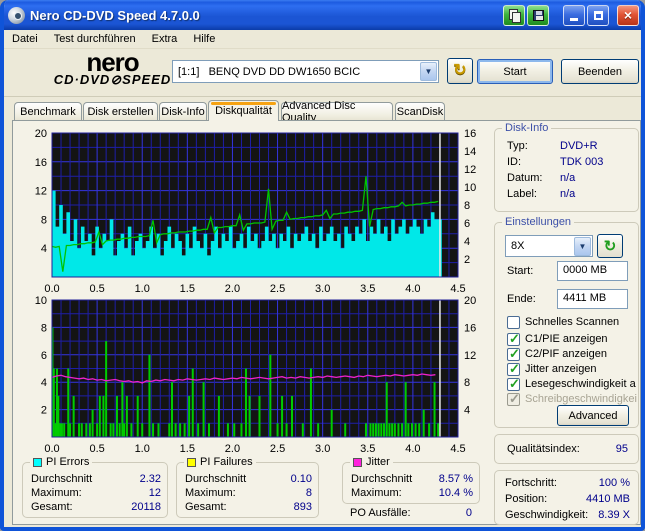 The width and height of the screenshot is (645, 531). I want to click on maximize-button, so click(598, 15).